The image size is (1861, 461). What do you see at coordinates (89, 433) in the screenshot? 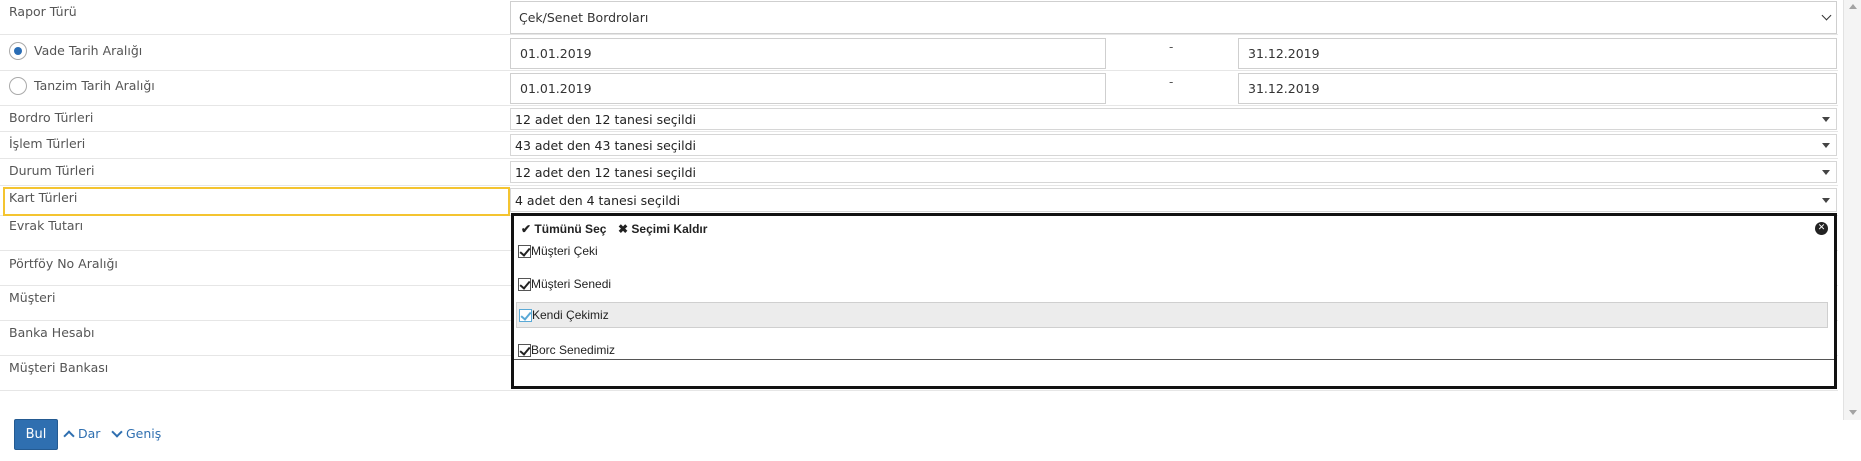
I see `collapse-label: Dar` at bounding box center [89, 433].